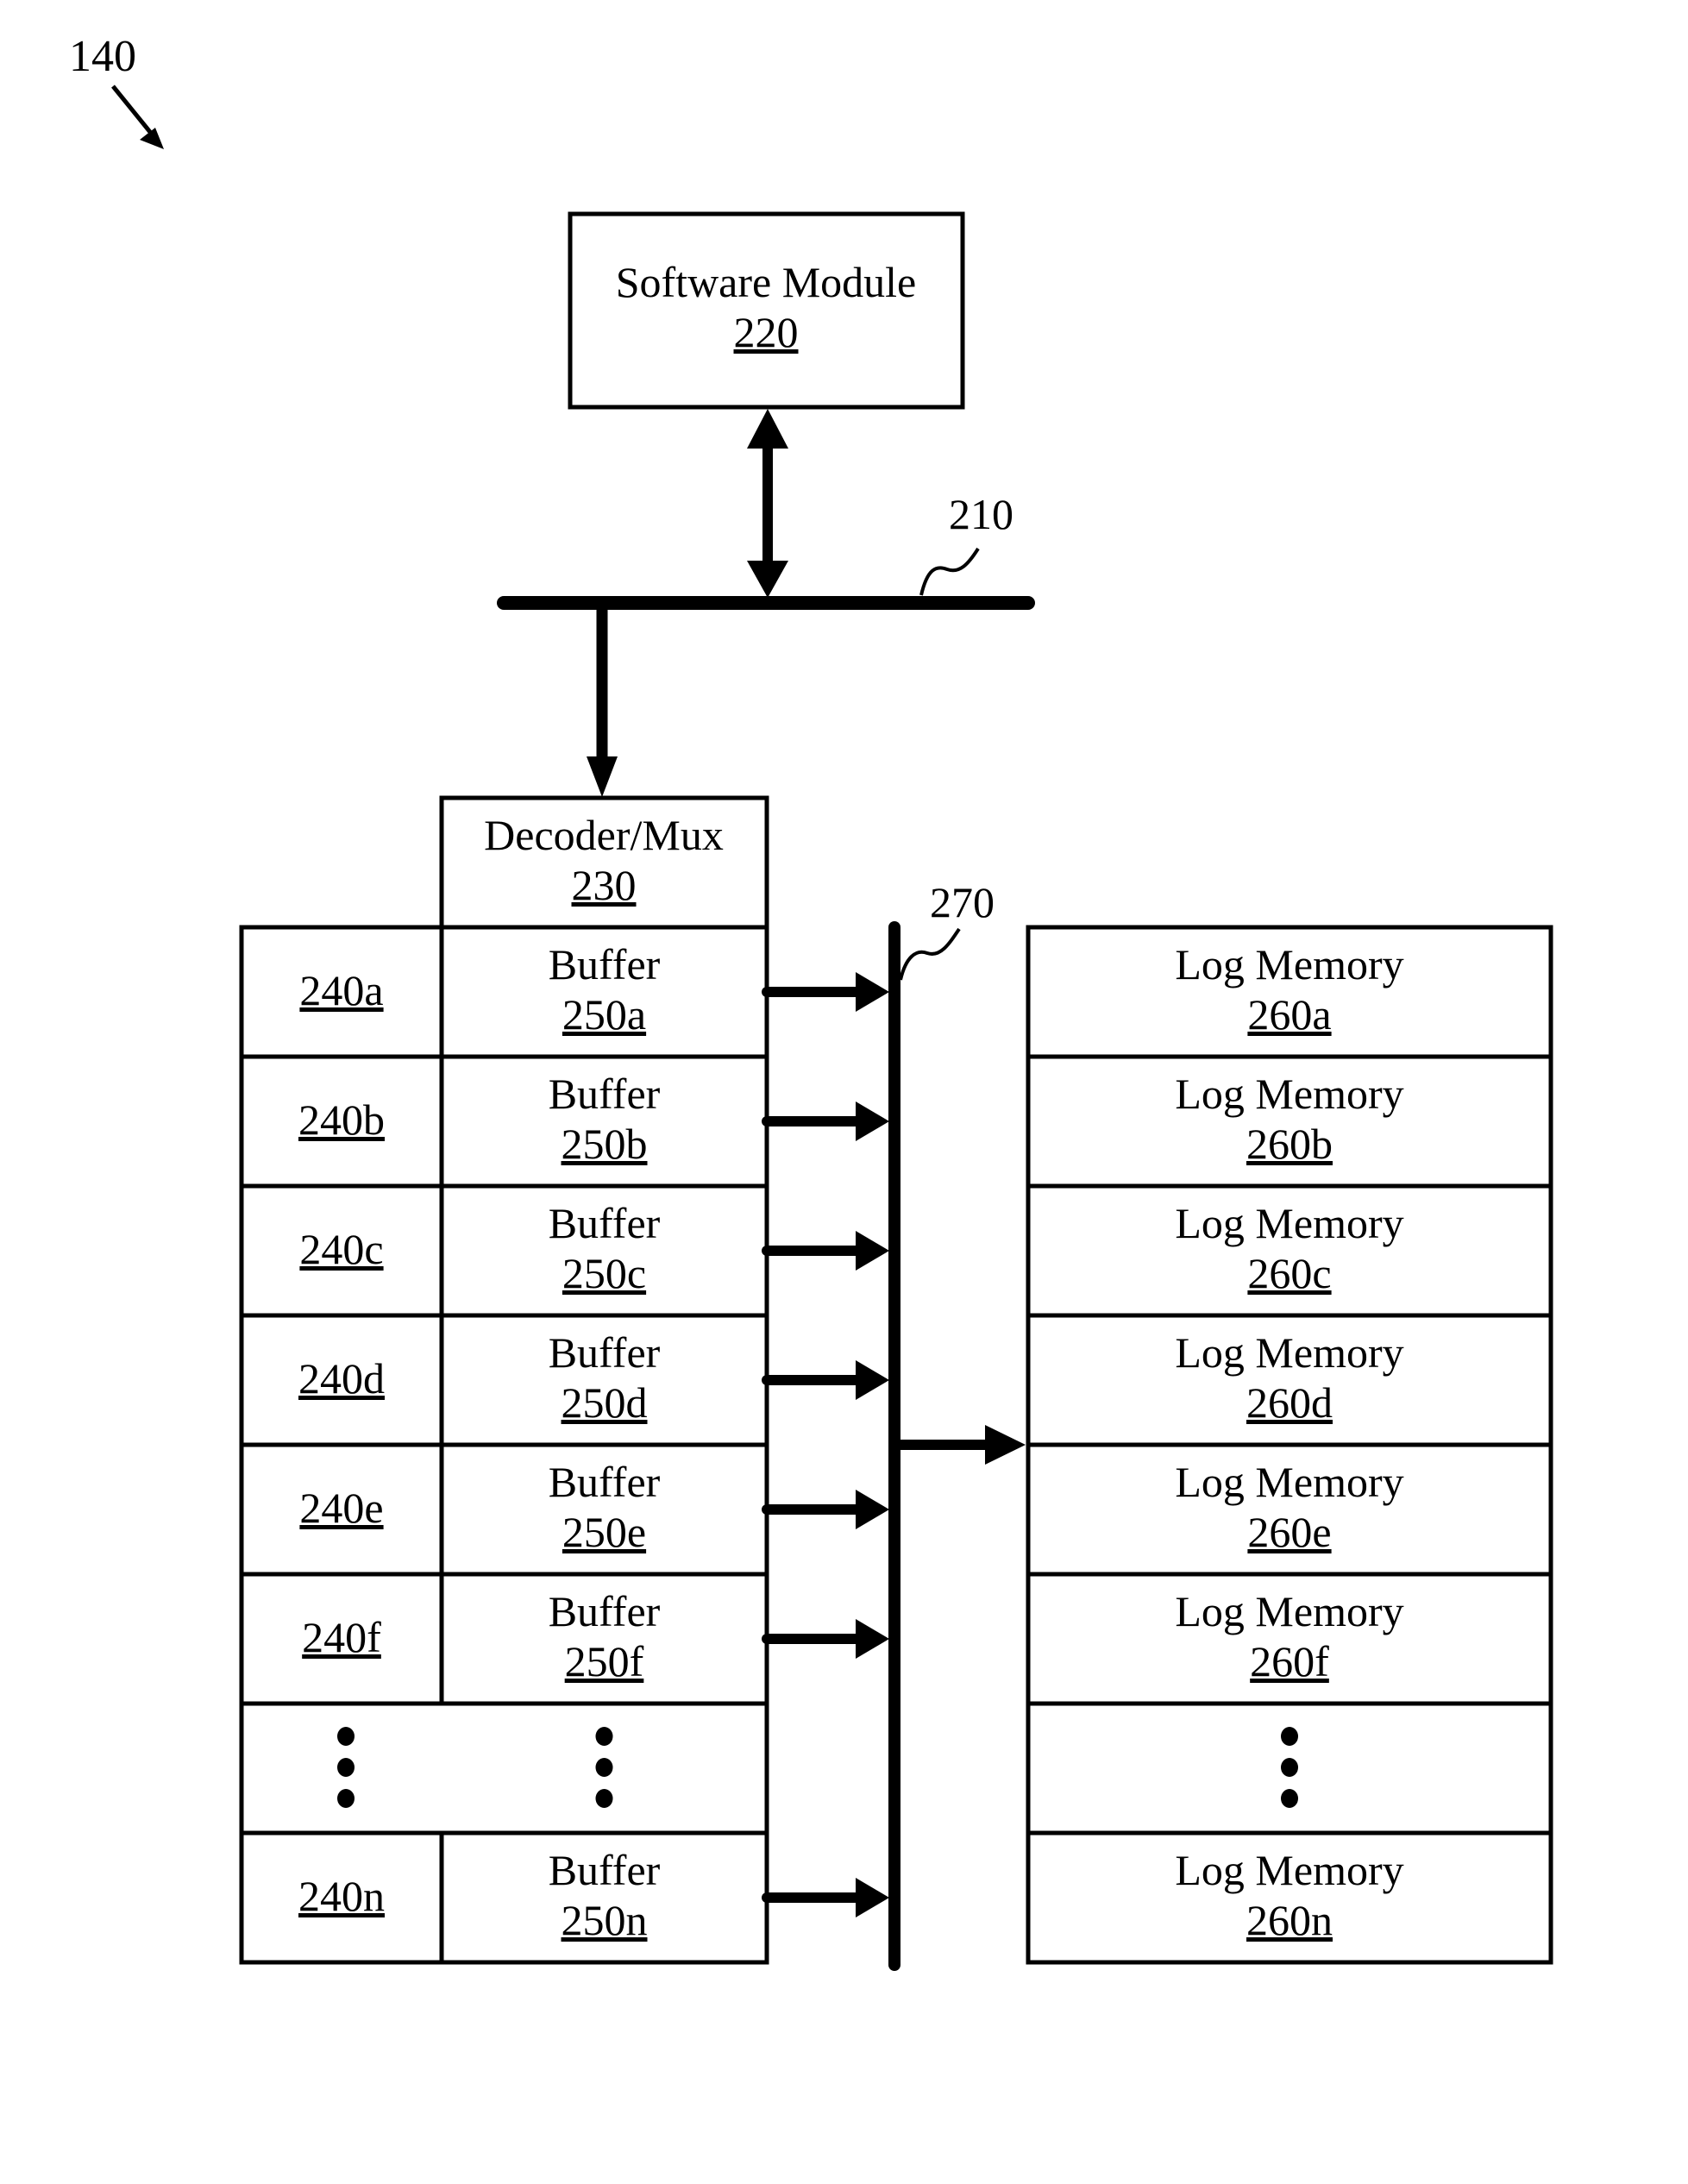 Image resolution: width=1688 pixels, height=2184 pixels. Describe the element at coordinates (766, 332) in the screenshot. I see `software-module-ref: 220` at that location.